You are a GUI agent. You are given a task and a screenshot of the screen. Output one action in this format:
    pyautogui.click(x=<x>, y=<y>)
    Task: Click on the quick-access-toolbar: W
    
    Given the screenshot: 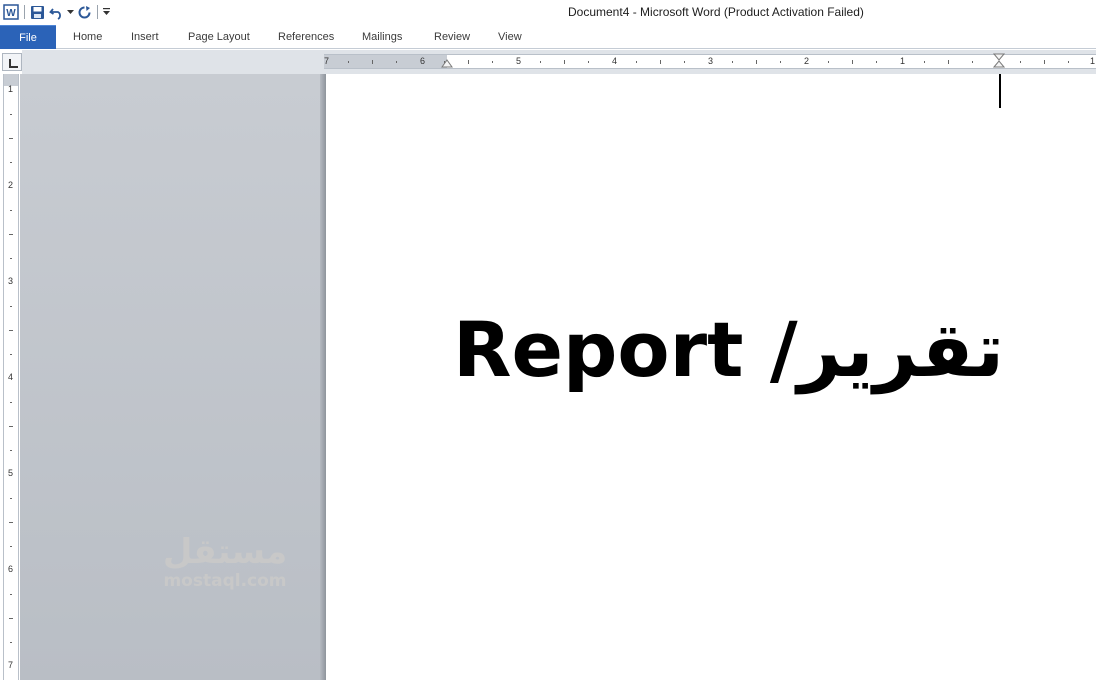 What is the action you would take?
    pyautogui.click(x=57, y=12)
    